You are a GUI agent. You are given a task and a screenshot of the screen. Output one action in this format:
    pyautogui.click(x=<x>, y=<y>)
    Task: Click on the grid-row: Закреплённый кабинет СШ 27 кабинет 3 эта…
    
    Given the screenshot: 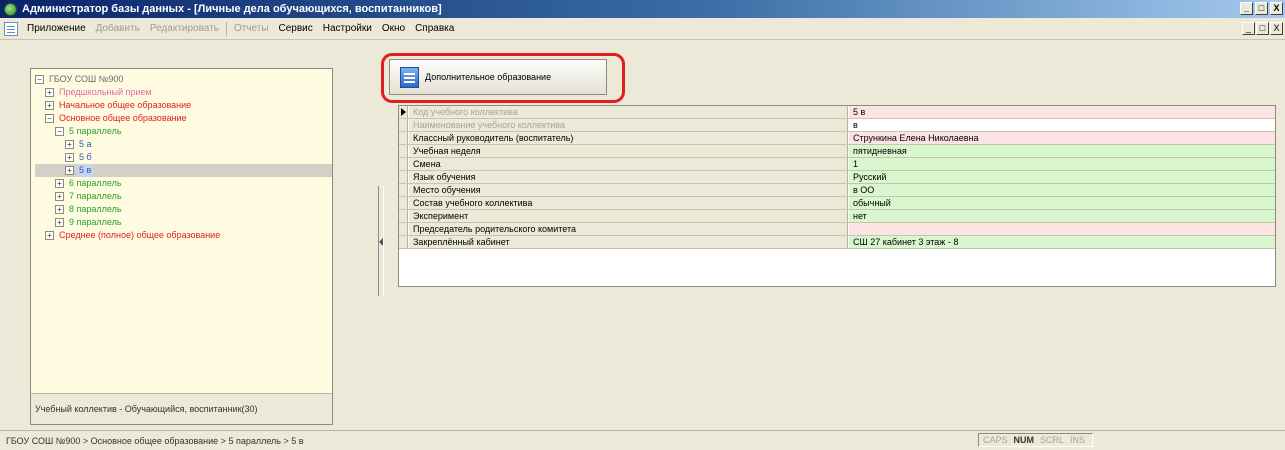 What is the action you would take?
    pyautogui.click(x=837, y=242)
    